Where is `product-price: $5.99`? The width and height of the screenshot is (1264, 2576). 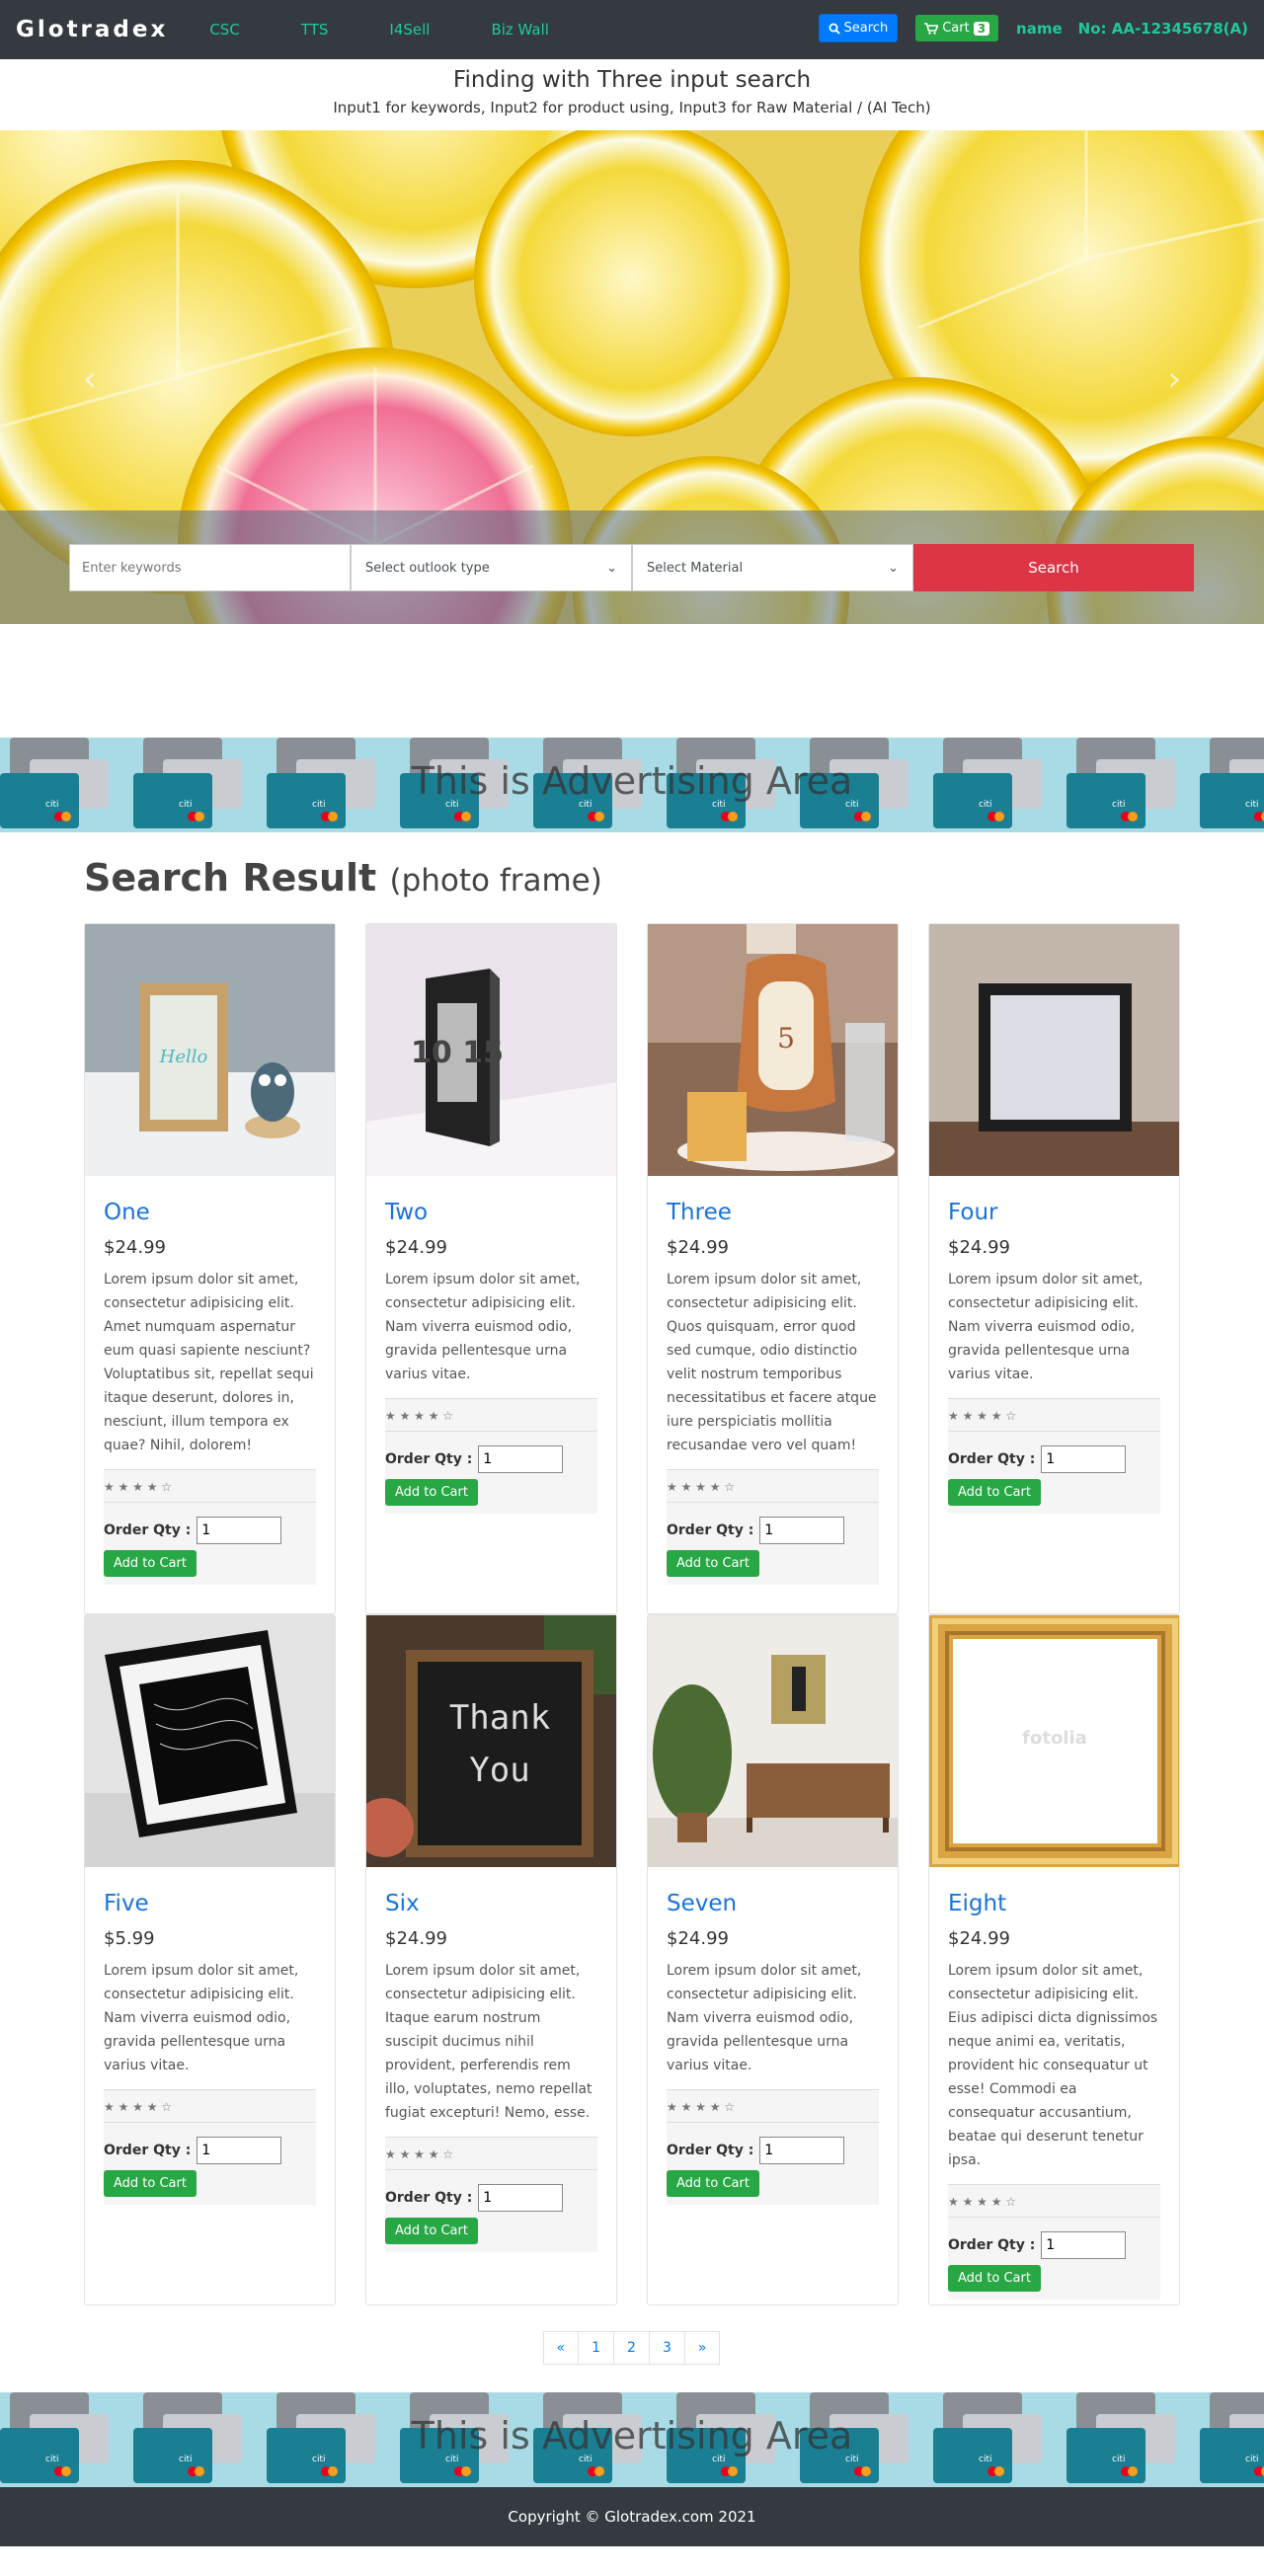 product-price: $5.99 is located at coordinates (129, 1938).